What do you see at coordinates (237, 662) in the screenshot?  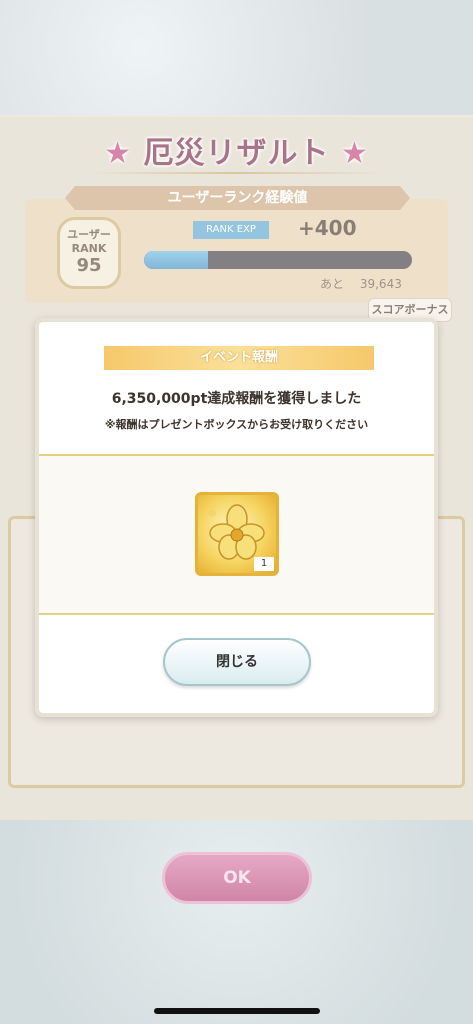 I see `close-button: 閉じる` at bounding box center [237, 662].